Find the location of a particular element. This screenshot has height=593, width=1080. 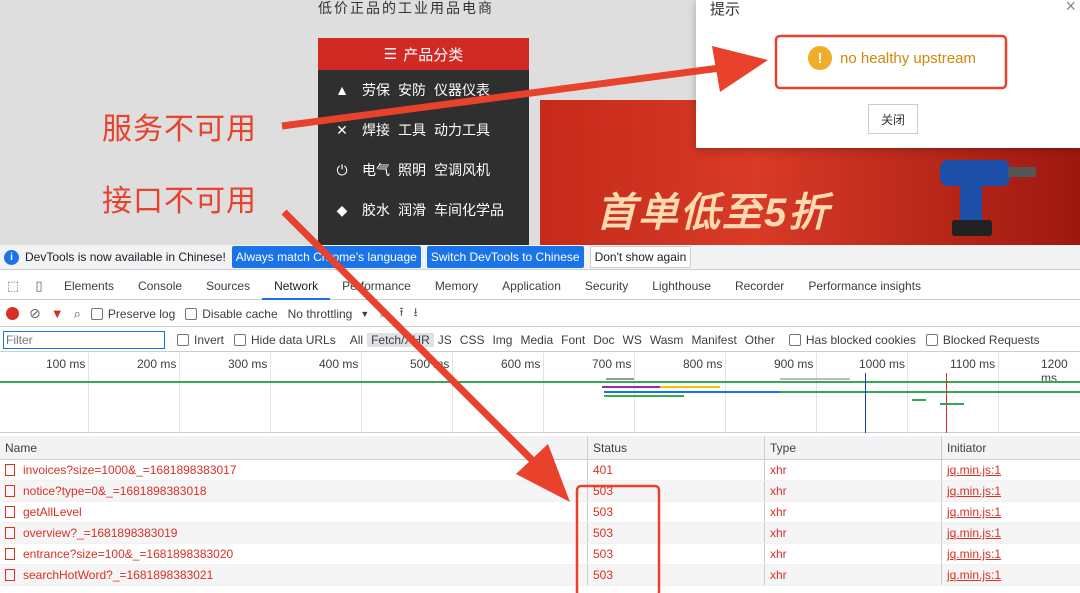

filter-type-manifest: Manifest is located at coordinates (713, 340).